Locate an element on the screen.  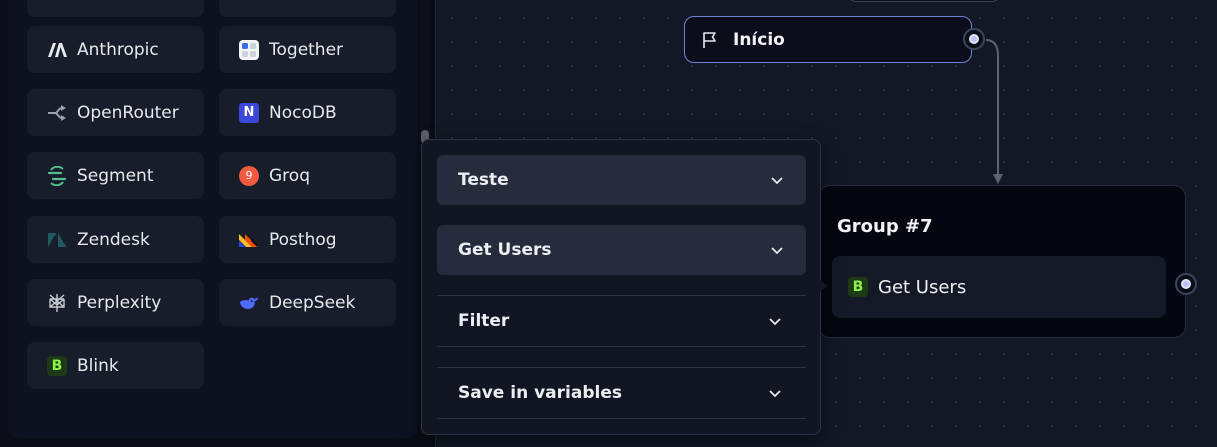
nocodb-badge-text: N is located at coordinates (249, 112).